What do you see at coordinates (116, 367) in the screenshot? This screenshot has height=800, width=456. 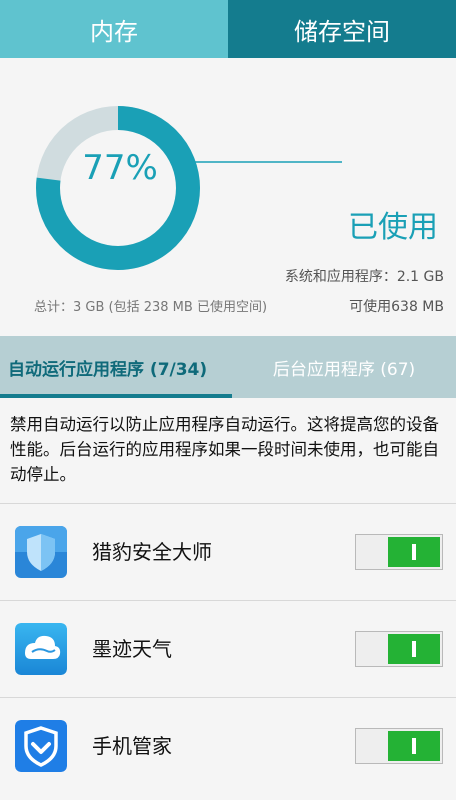 I see `tab-autorun-apps: 自动运行应用程序 (7/34)` at bounding box center [116, 367].